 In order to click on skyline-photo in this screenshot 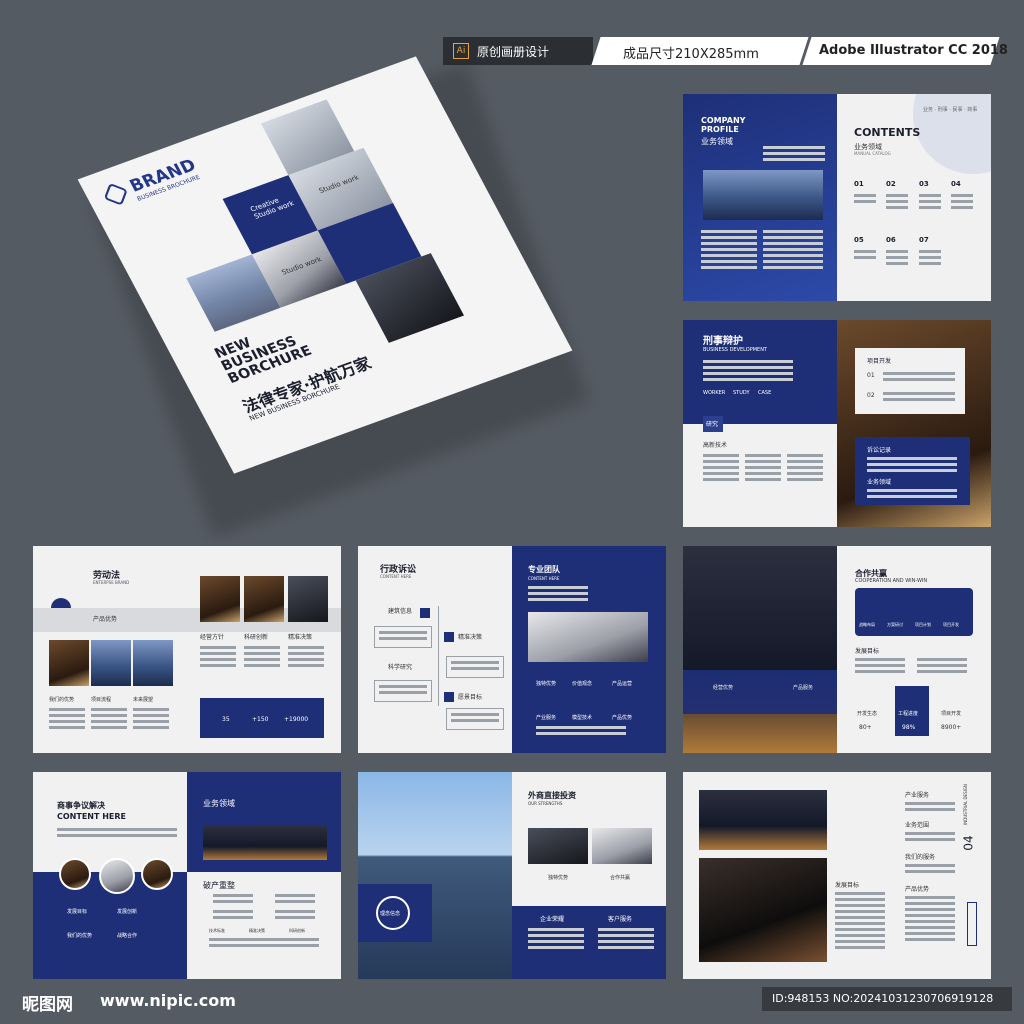, I will do `click(760, 649)`.